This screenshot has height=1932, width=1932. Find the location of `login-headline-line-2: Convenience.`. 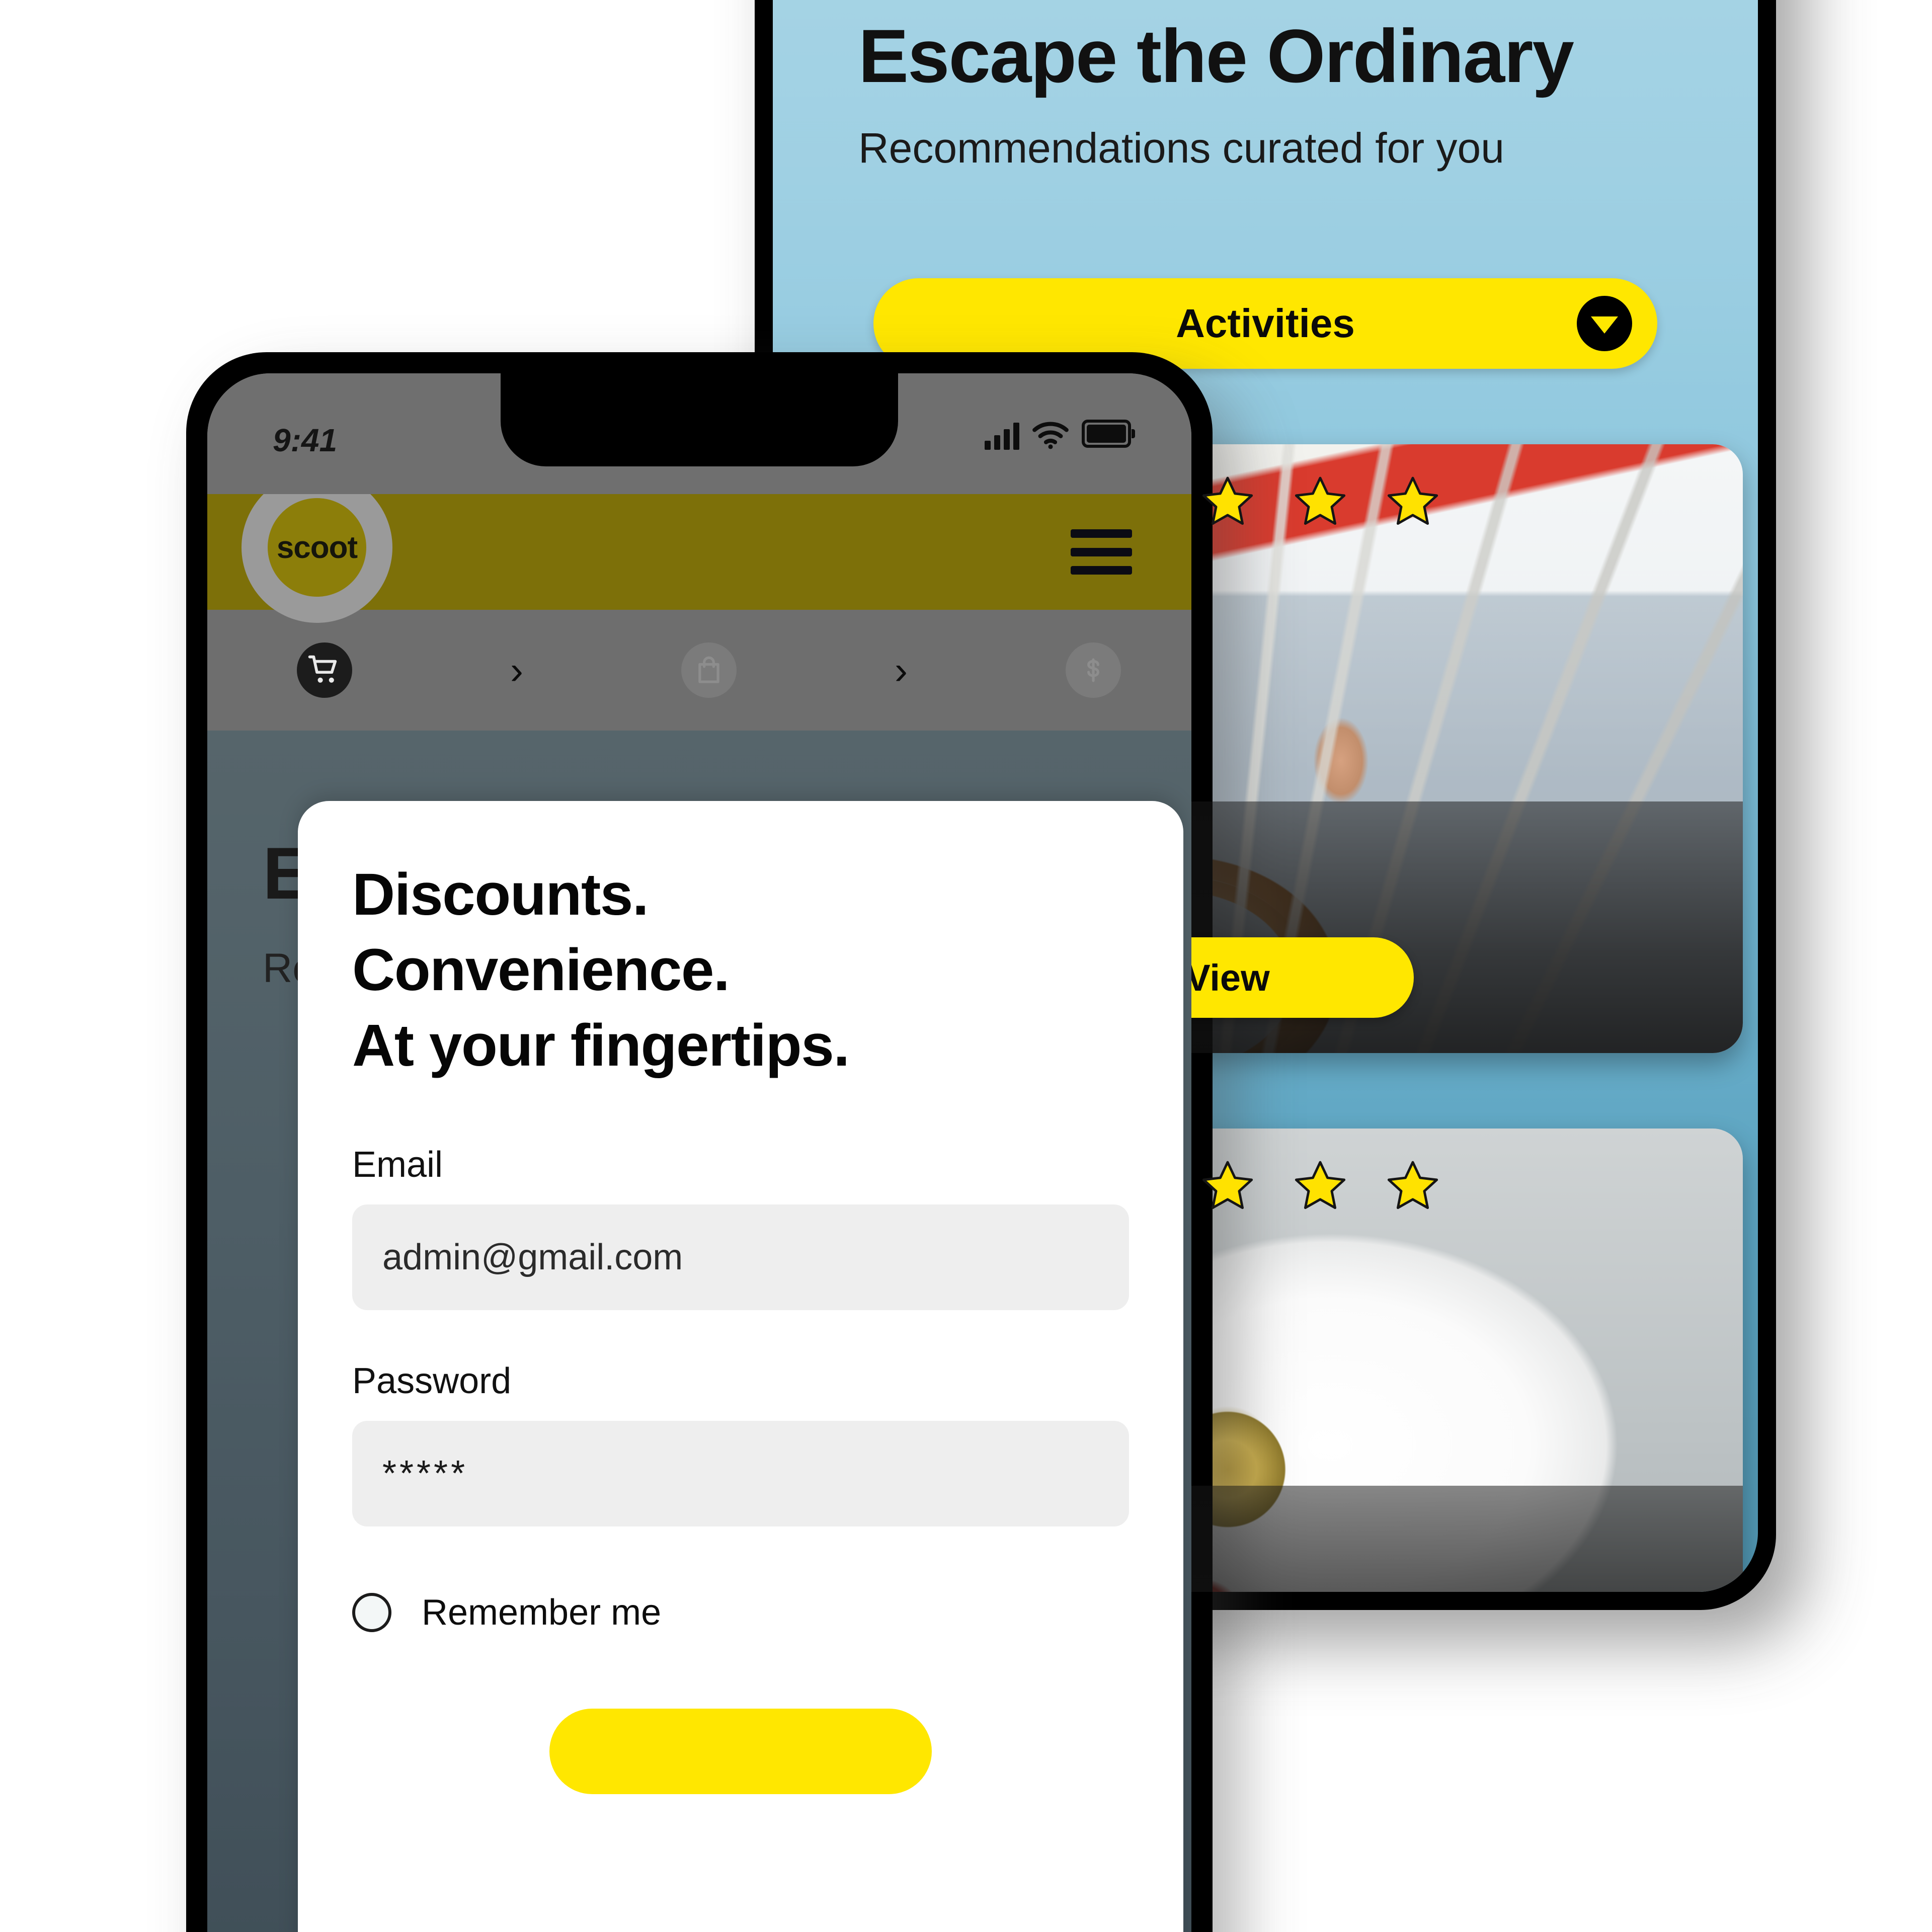

login-headline-line-2: Convenience. is located at coordinates (541, 970).